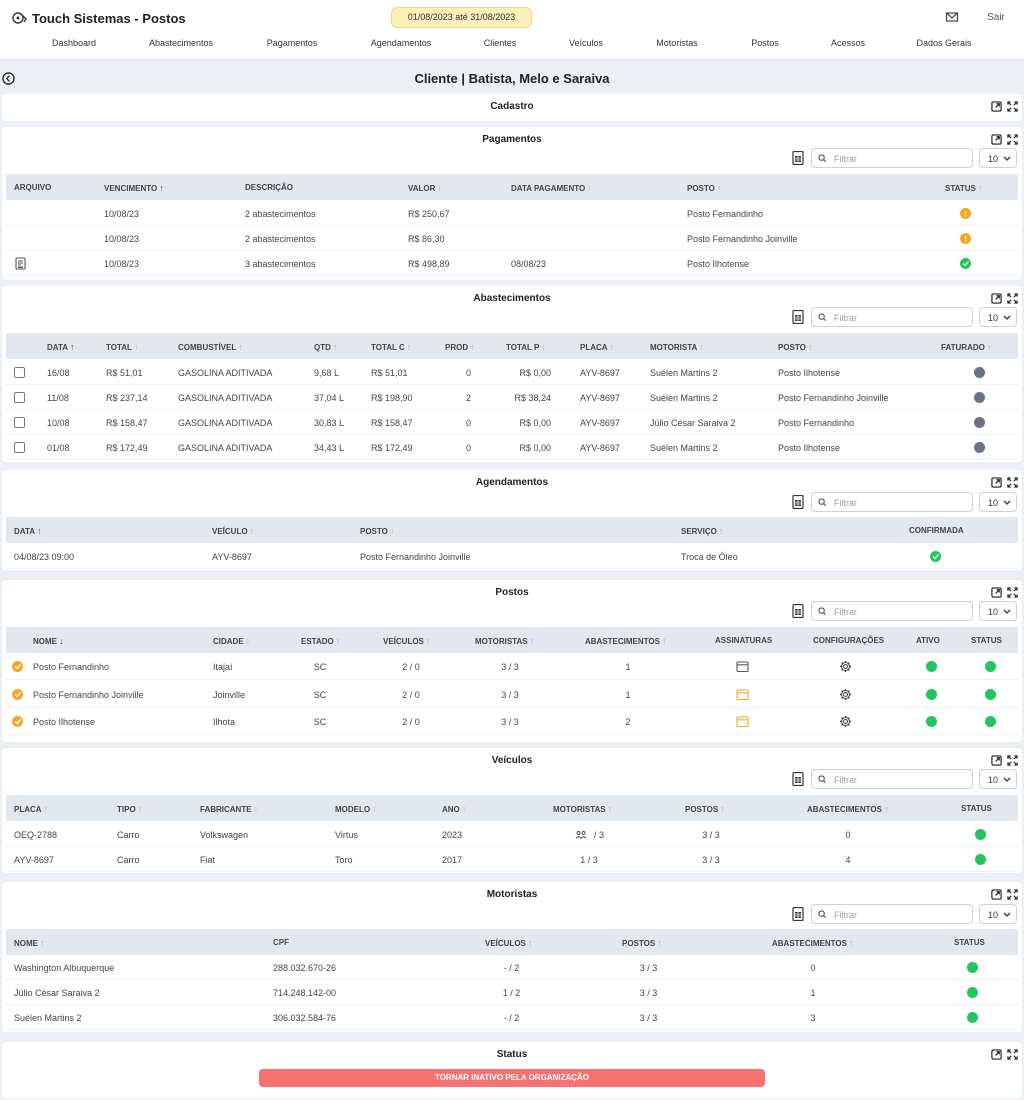 The width and height of the screenshot is (1024, 1100). Describe the element at coordinates (512, 721) in the screenshot. I see `table-row: Posto Ilhotense Ilhota SC 2 / 0 3 / 3 2` at that location.